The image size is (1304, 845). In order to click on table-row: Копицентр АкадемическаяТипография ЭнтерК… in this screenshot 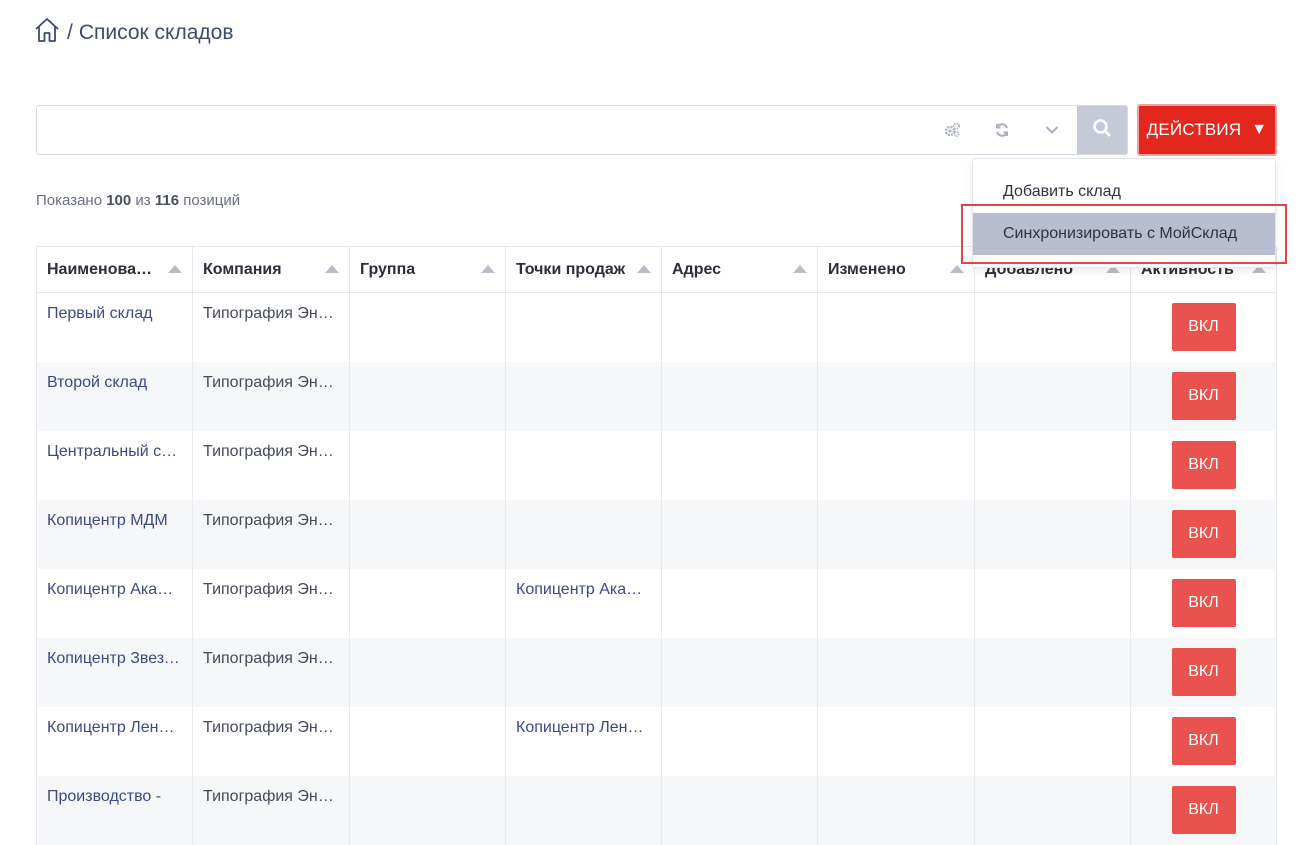, I will do `click(656, 603)`.